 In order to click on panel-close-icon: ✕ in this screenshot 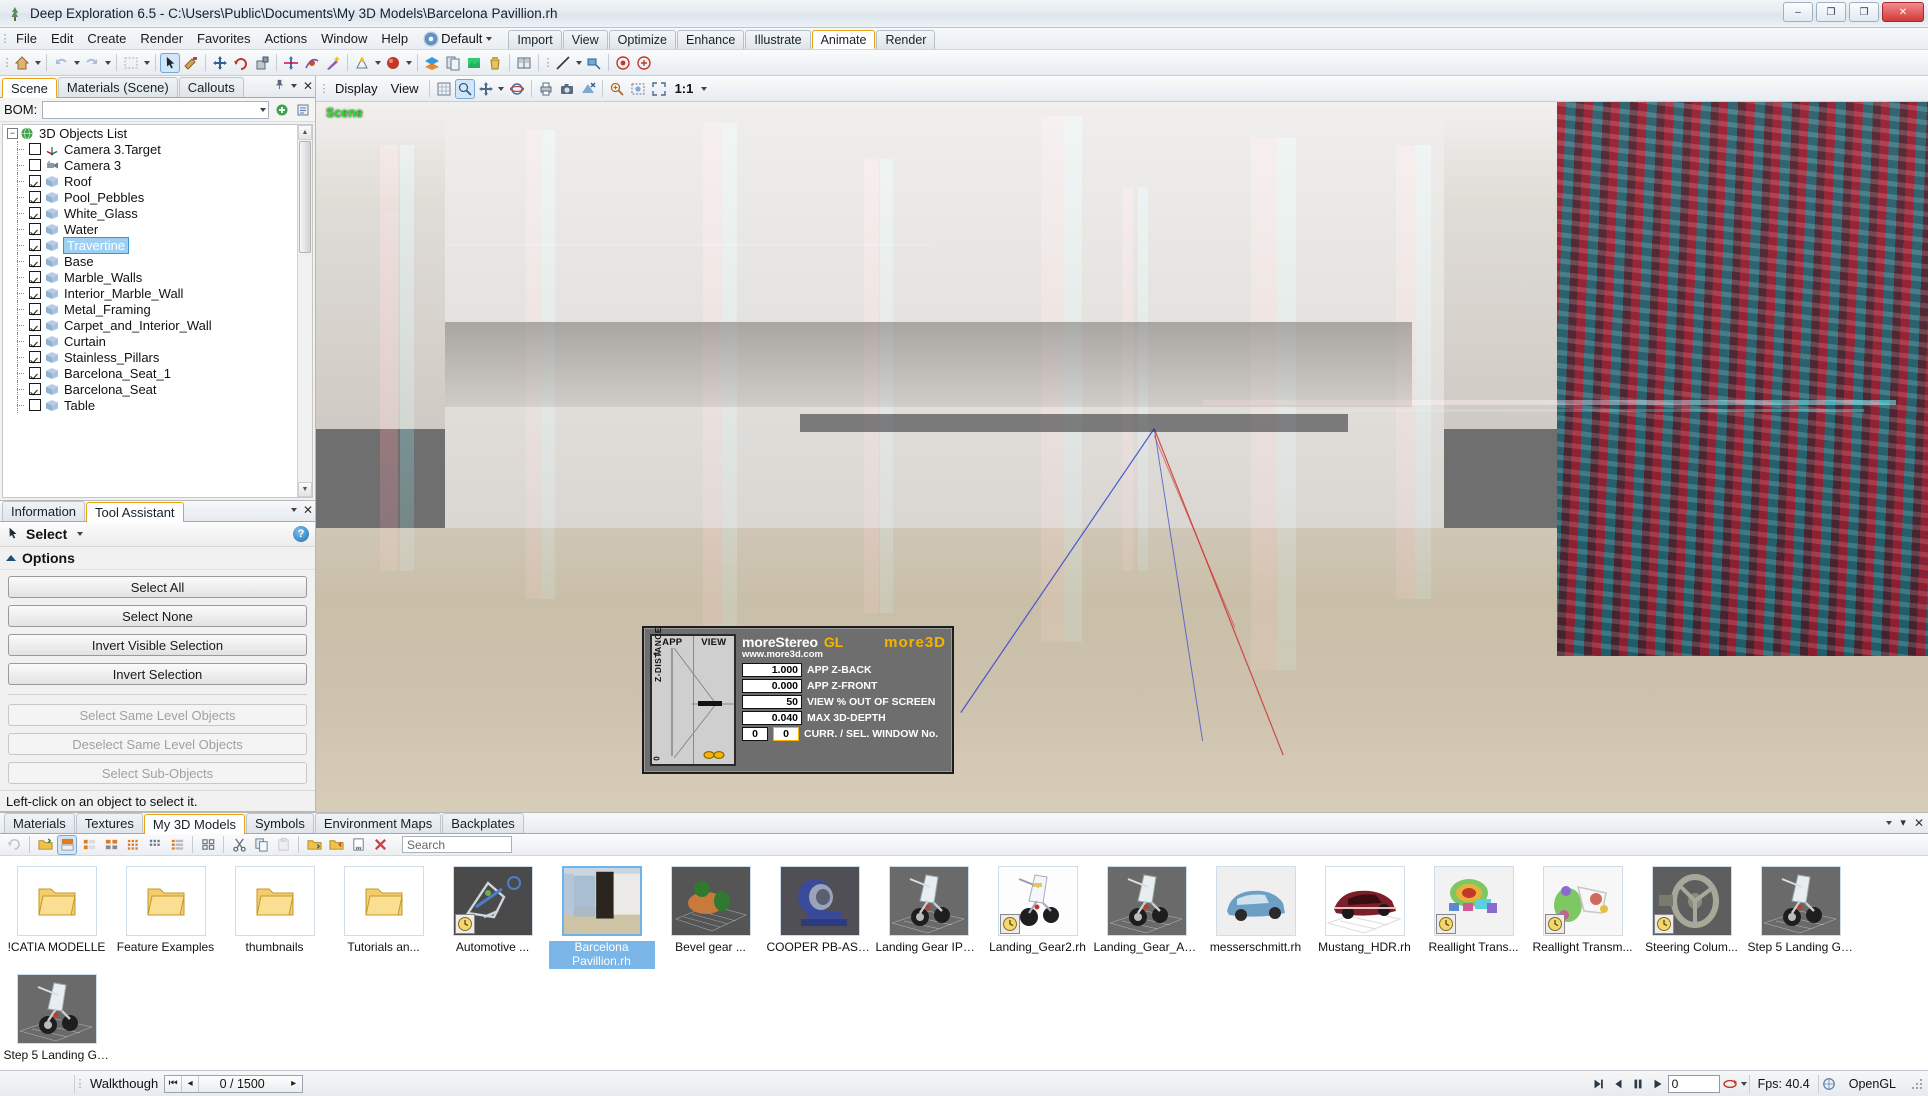, I will do `click(308, 86)`.